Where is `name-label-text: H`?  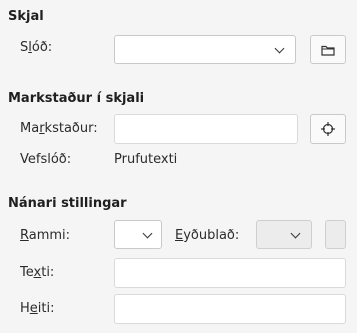 name-label-text: H is located at coordinates (25, 308).